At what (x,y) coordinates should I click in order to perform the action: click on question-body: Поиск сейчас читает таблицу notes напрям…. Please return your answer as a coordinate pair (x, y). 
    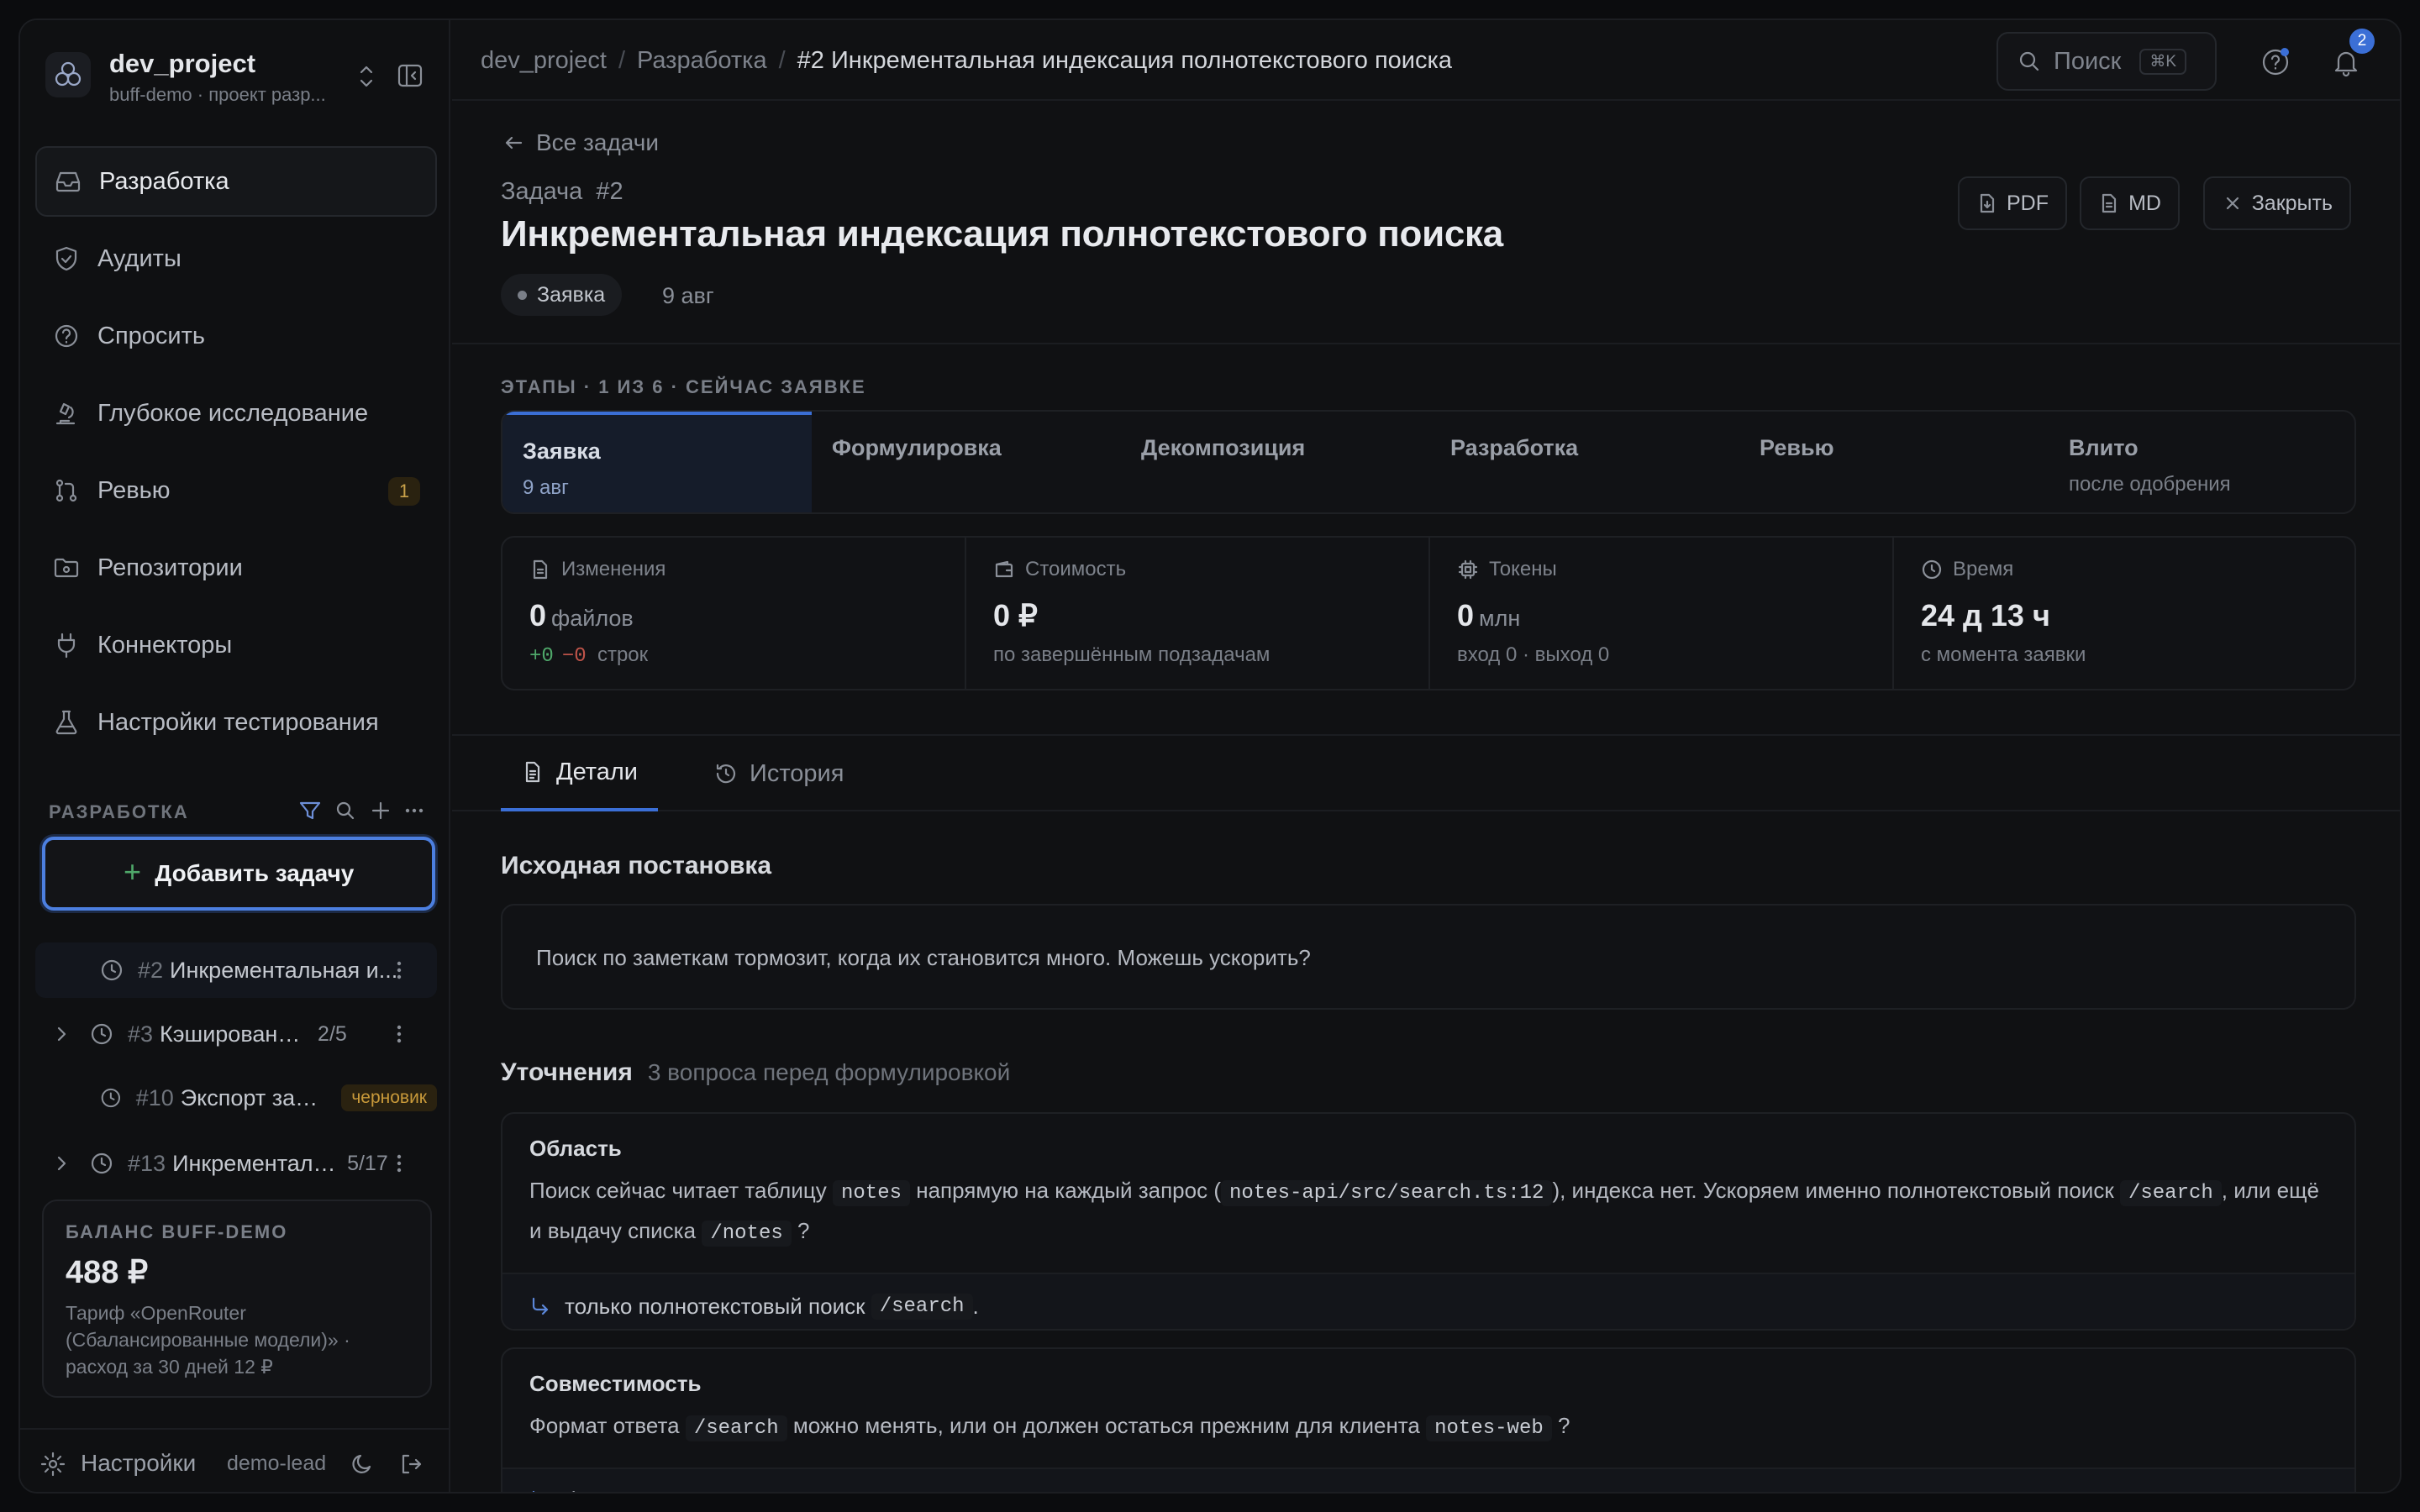
    Looking at the image, I should click on (1424, 1212).